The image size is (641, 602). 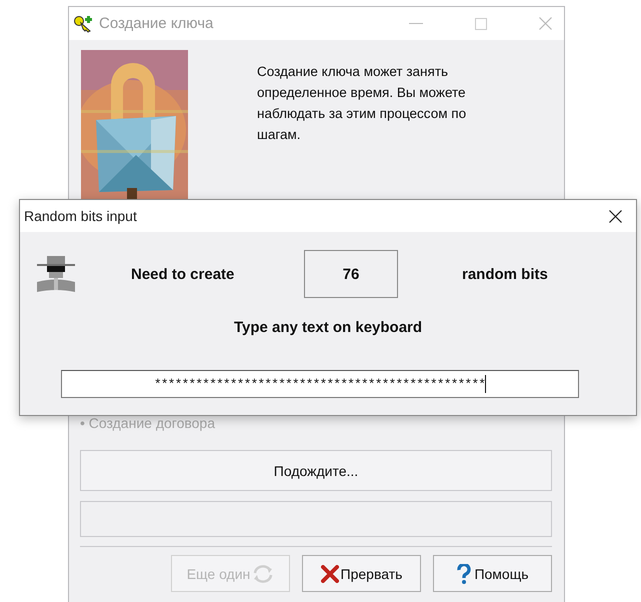 What do you see at coordinates (361, 573) in the screenshot?
I see `action-button: Прервать` at bounding box center [361, 573].